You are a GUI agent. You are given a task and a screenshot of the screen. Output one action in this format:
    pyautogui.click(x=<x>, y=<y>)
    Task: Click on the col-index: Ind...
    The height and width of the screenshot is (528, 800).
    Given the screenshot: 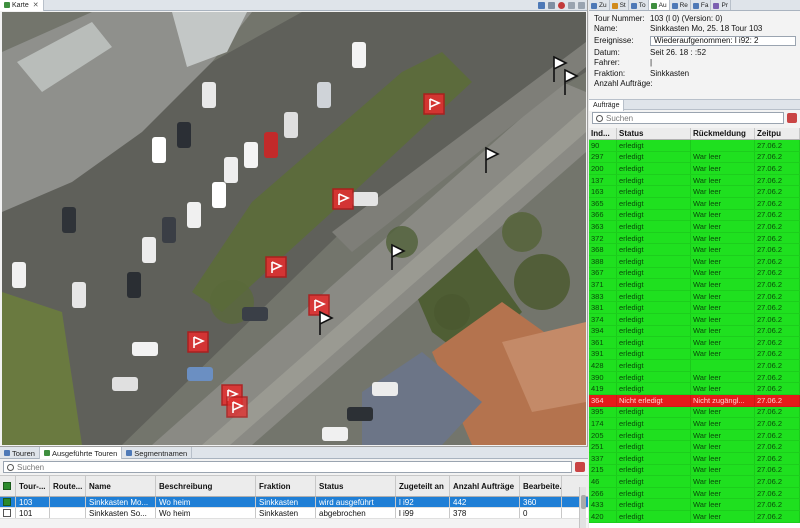 What is the action you would take?
    pyautogui.click(x=603, y=133)
    